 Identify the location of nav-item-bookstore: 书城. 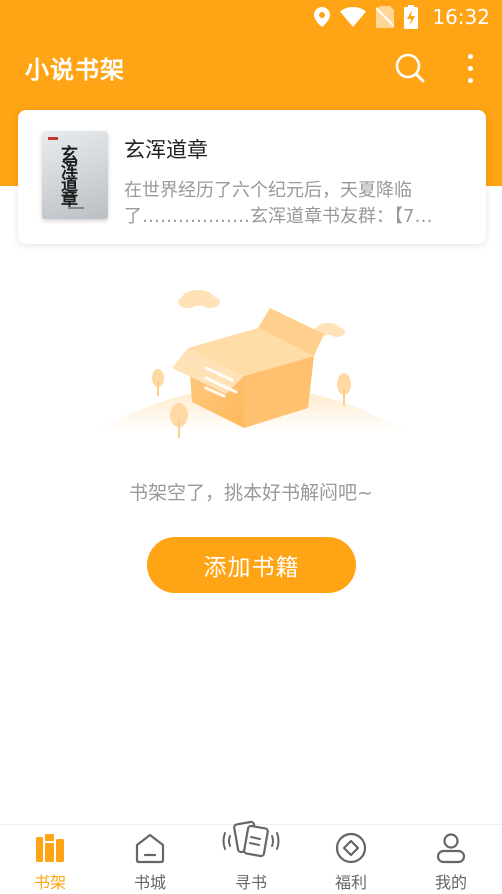
(150, 859).